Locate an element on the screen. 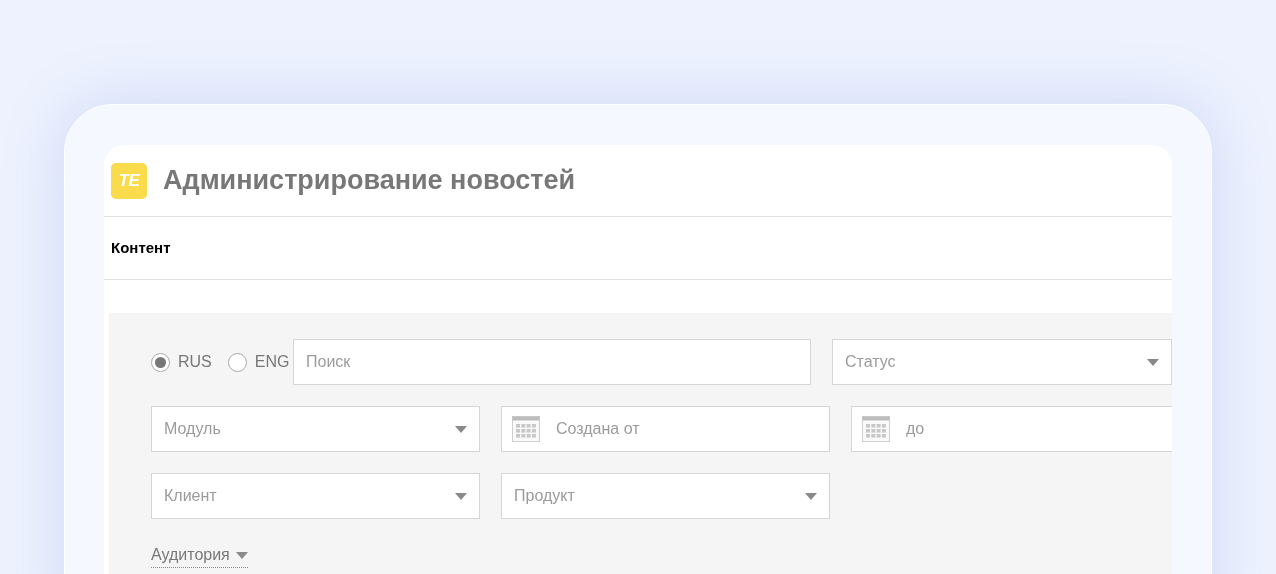  page-title: Администрирование новостей is located at coordinates (369, 181).